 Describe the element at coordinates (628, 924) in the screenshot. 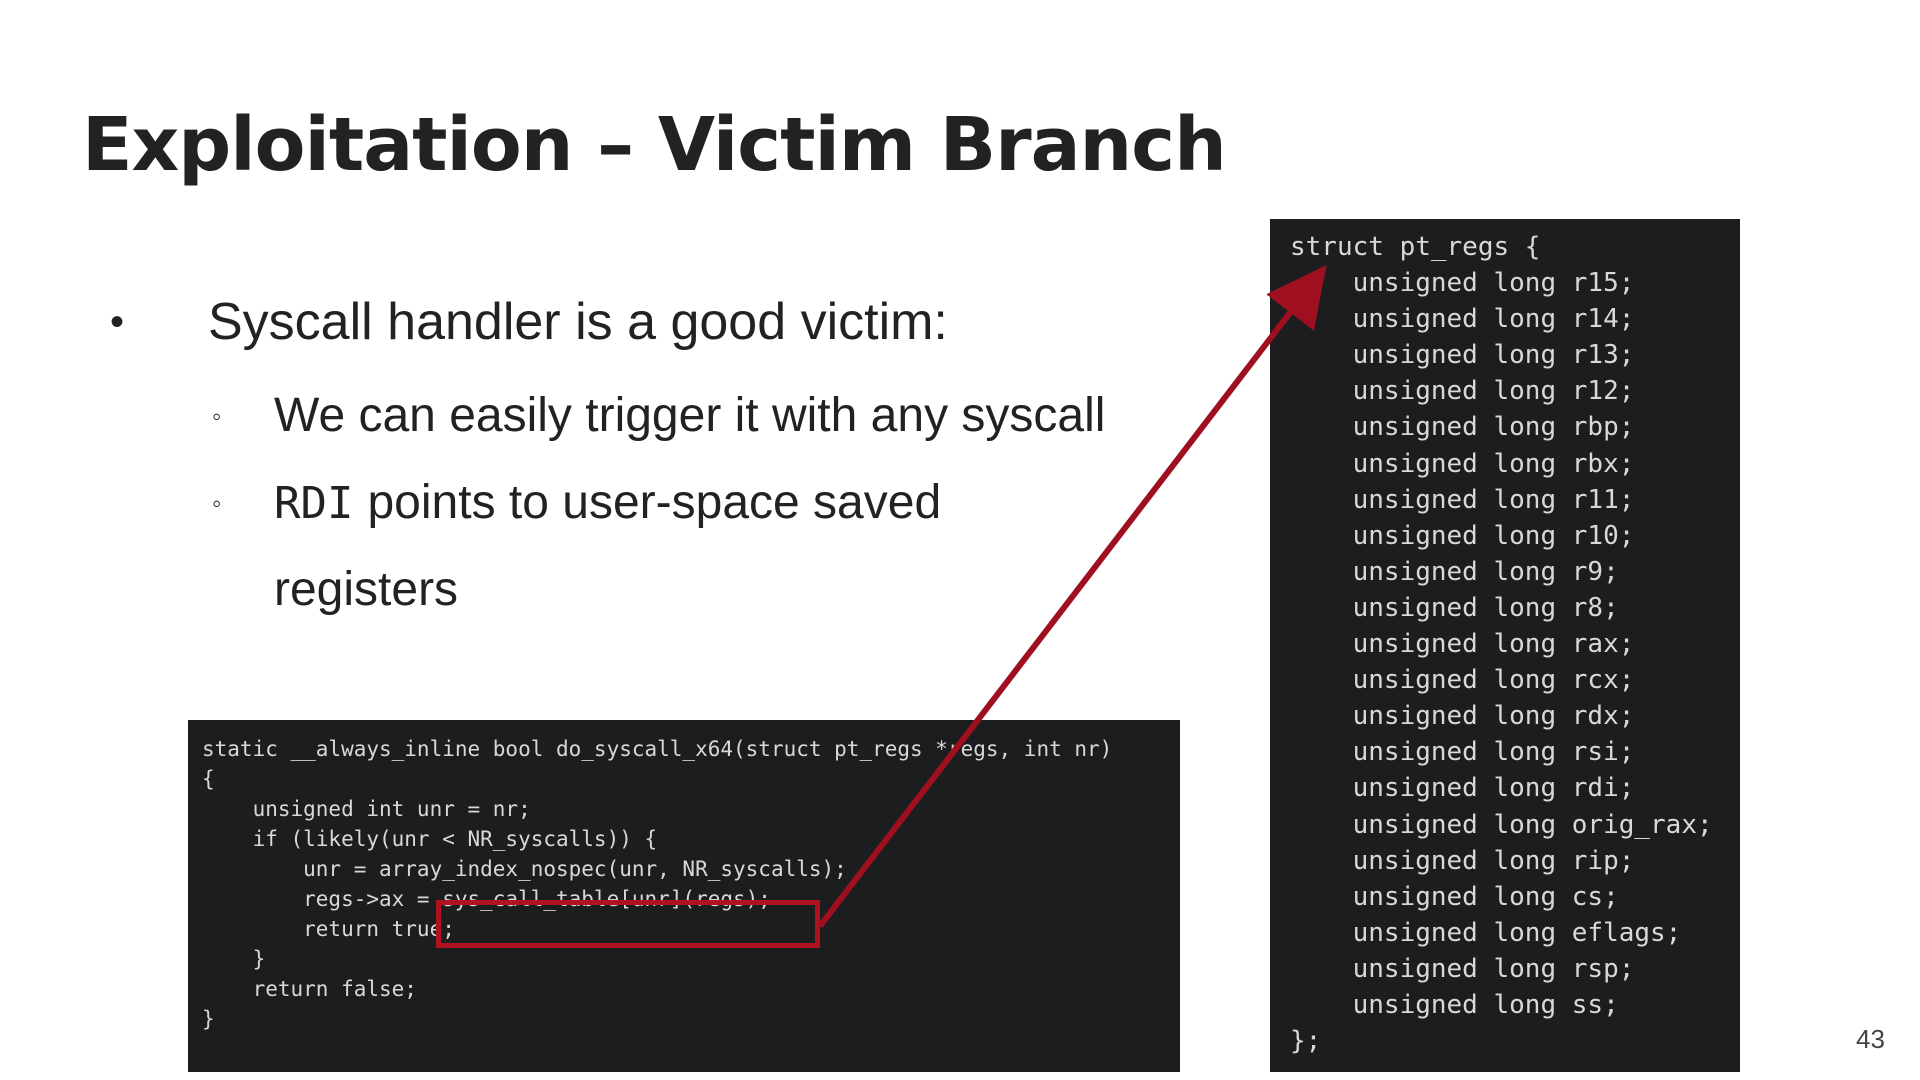

I see `highlight-box` at that location.